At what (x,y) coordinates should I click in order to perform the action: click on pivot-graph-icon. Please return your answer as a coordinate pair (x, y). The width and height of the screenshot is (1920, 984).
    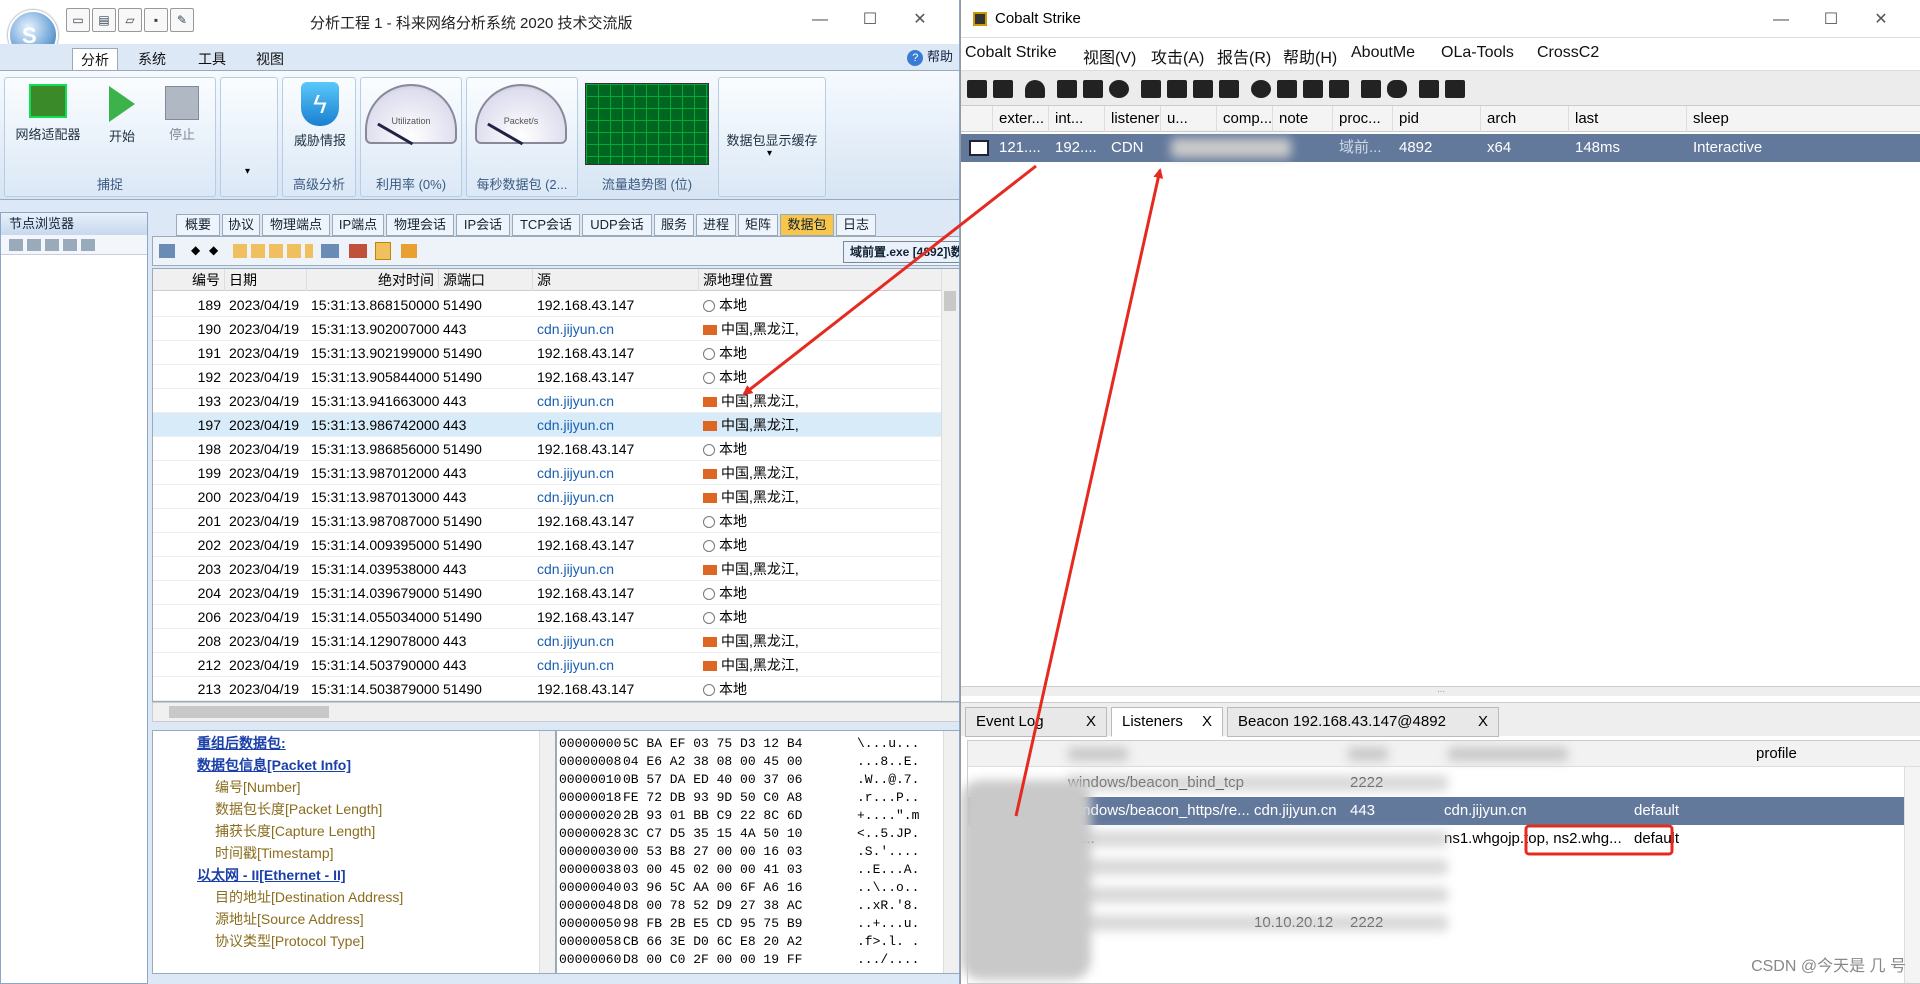
    Looking at the image, I should click on (1067, 89).